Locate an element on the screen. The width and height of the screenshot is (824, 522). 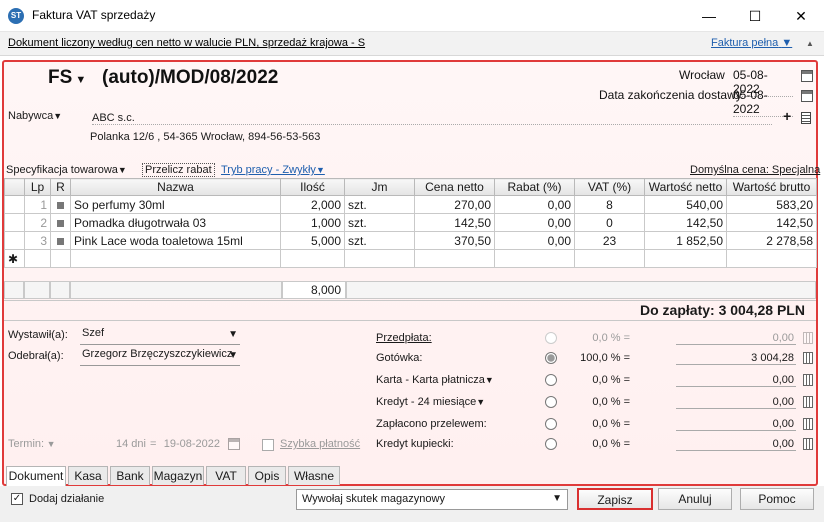
odebral-combo: Grzegorz Brzęczyszczykiewicz ▼ is located at coordinates (160, 357).